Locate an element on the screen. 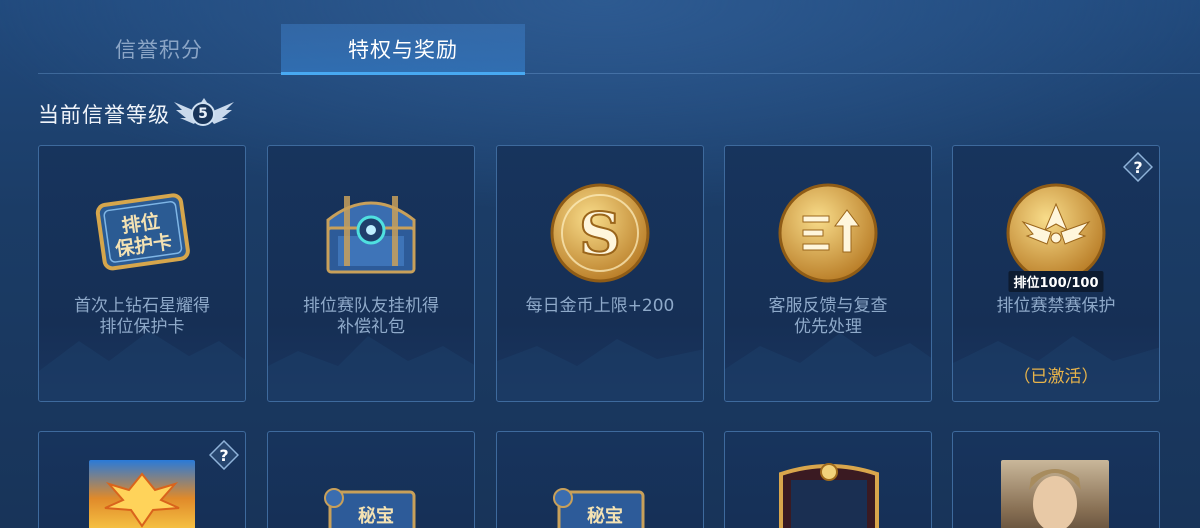  treasure-chest-icon is located at coordinates (371, 233).